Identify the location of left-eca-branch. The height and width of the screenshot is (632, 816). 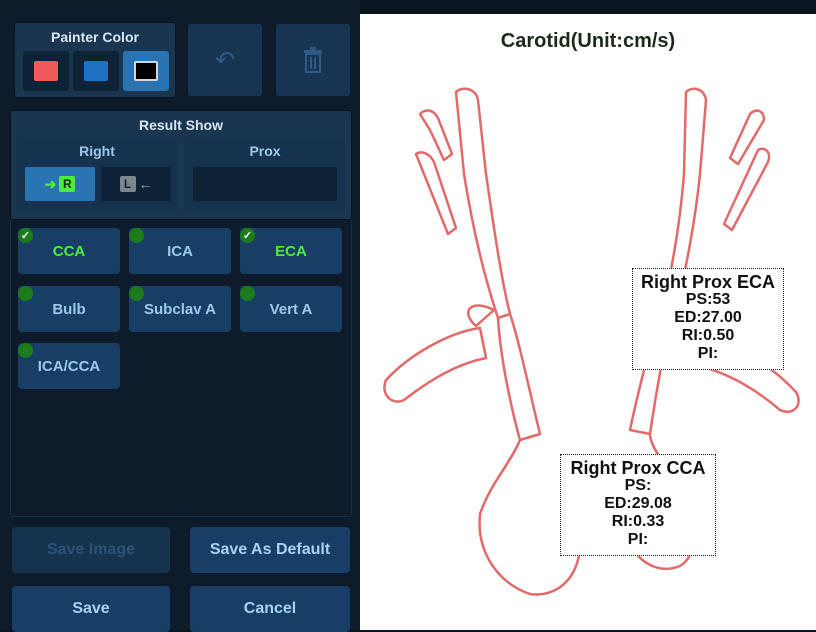
(436, 193).